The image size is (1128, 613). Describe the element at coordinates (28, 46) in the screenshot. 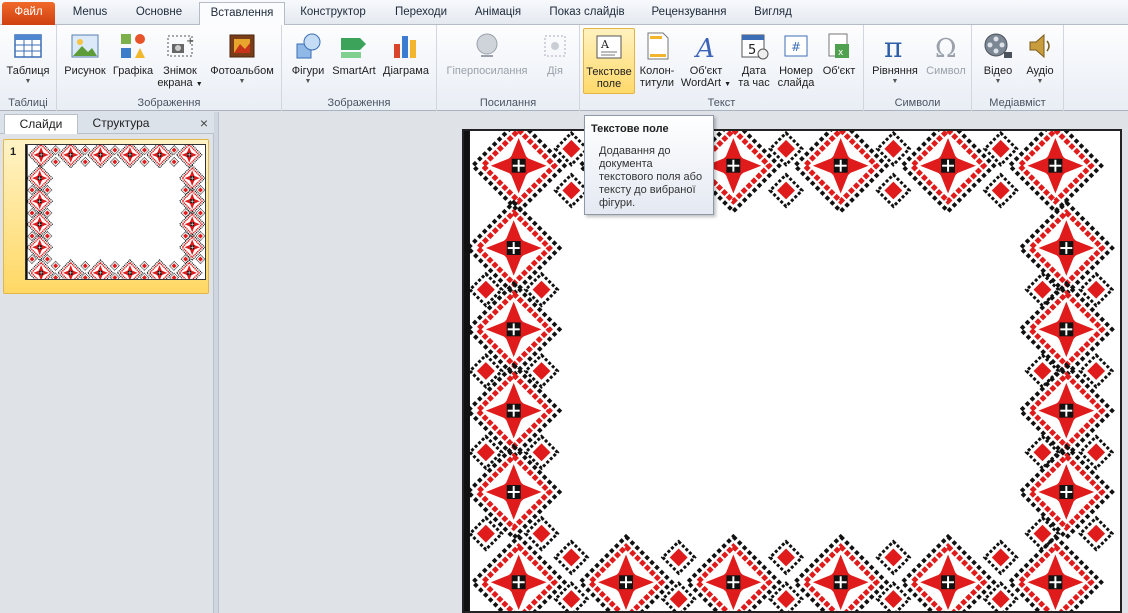

I see `table-icon` at that location.